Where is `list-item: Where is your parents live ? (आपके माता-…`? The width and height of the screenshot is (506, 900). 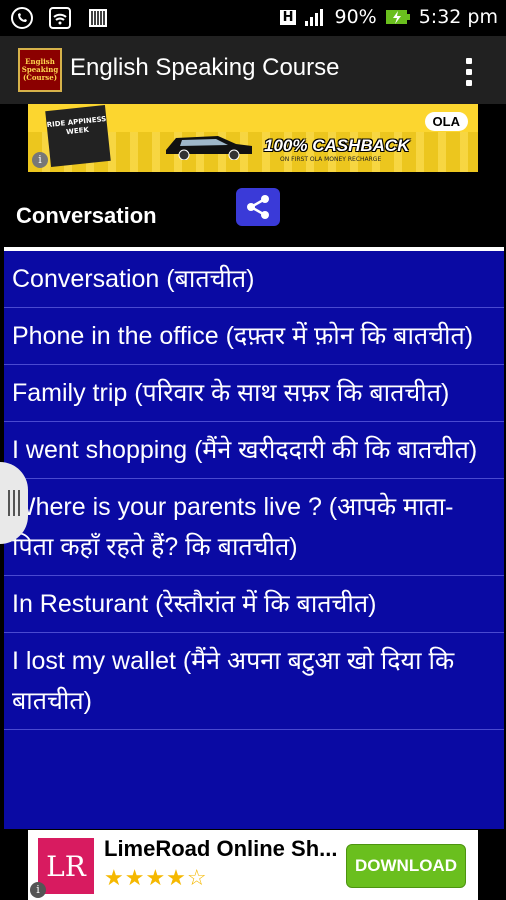
list-item: Where is your parents live ? (आपके माता-… is located at coordinates (254, 527).